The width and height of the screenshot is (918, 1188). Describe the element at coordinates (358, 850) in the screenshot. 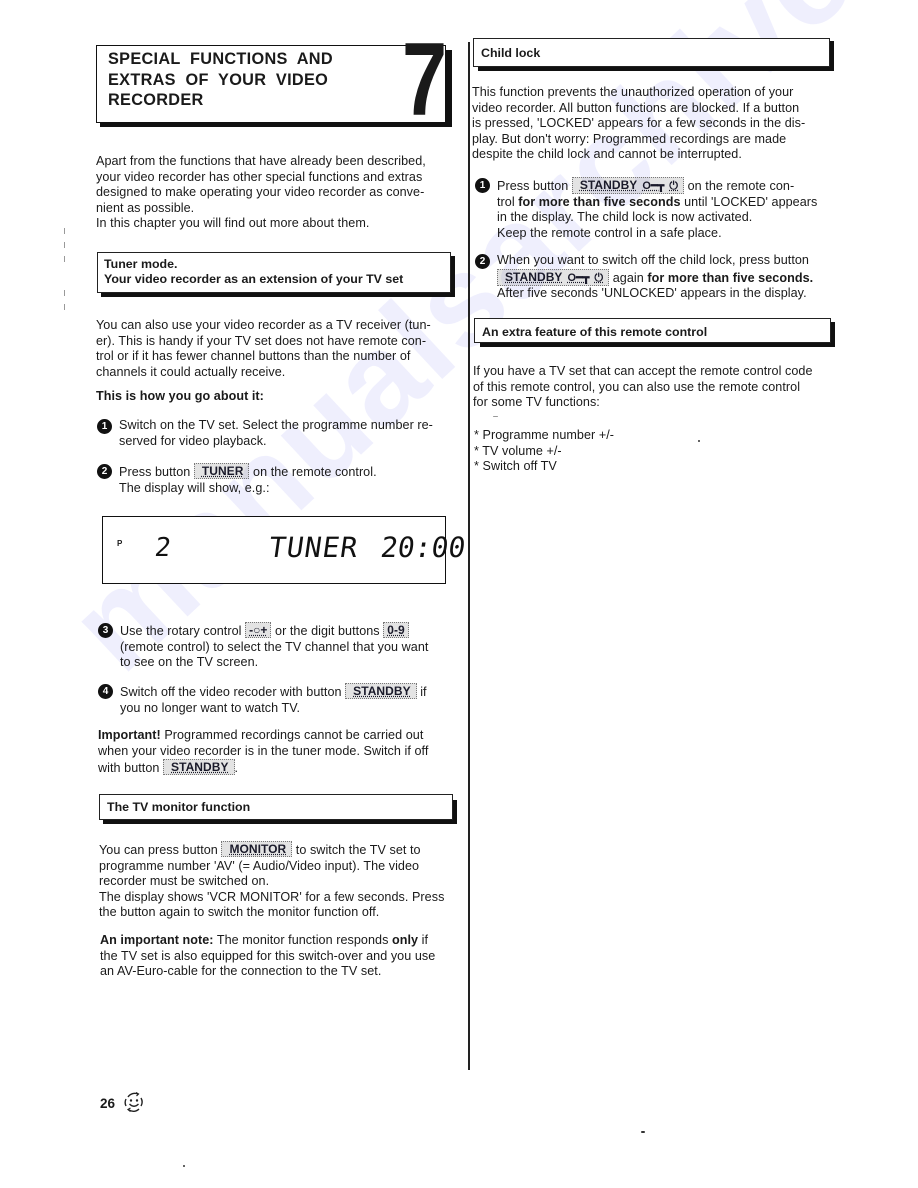

I see `text-span: to switch the TV set to` at that location.